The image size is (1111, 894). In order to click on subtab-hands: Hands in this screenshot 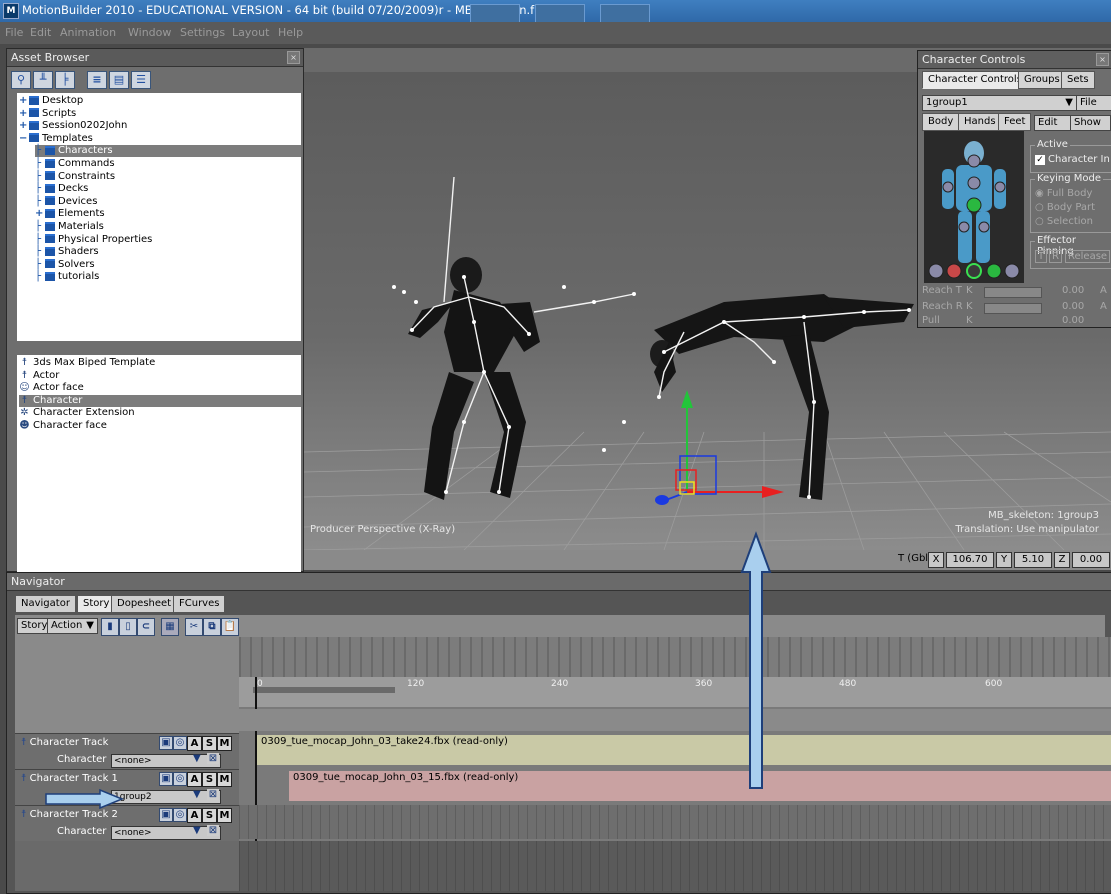, I will do `click(980, 122)`.